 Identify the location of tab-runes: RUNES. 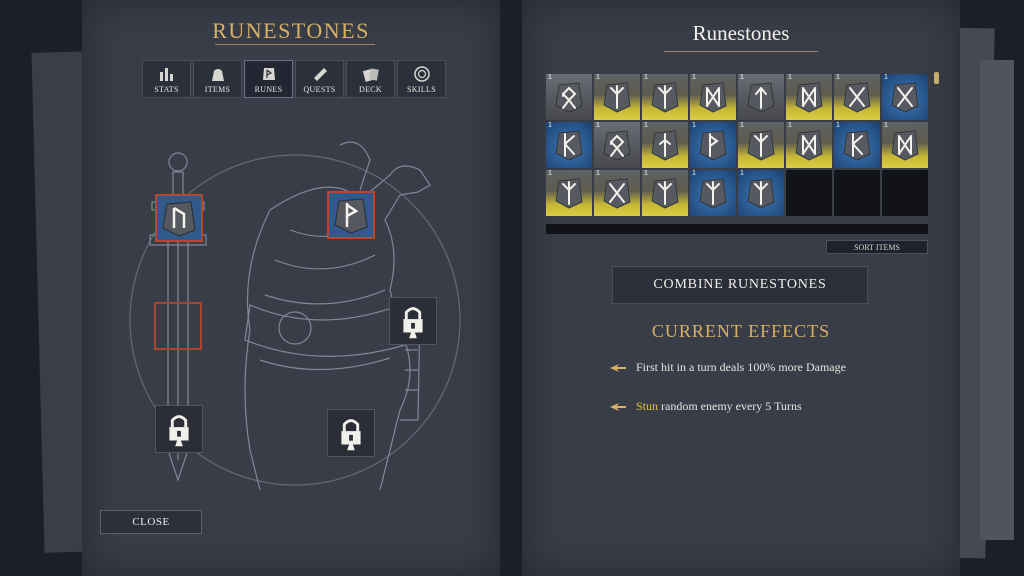
(268, 79).